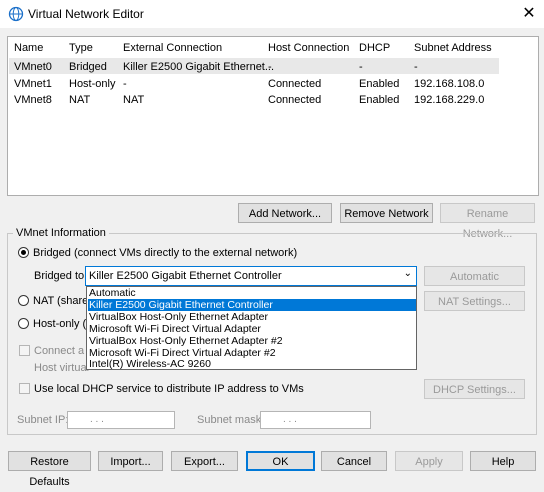 The width and height of the screenshot is (544, 492). Describe the element at coordinates (270, 67) in the screenshot. I see `cell-host: -` at that location.